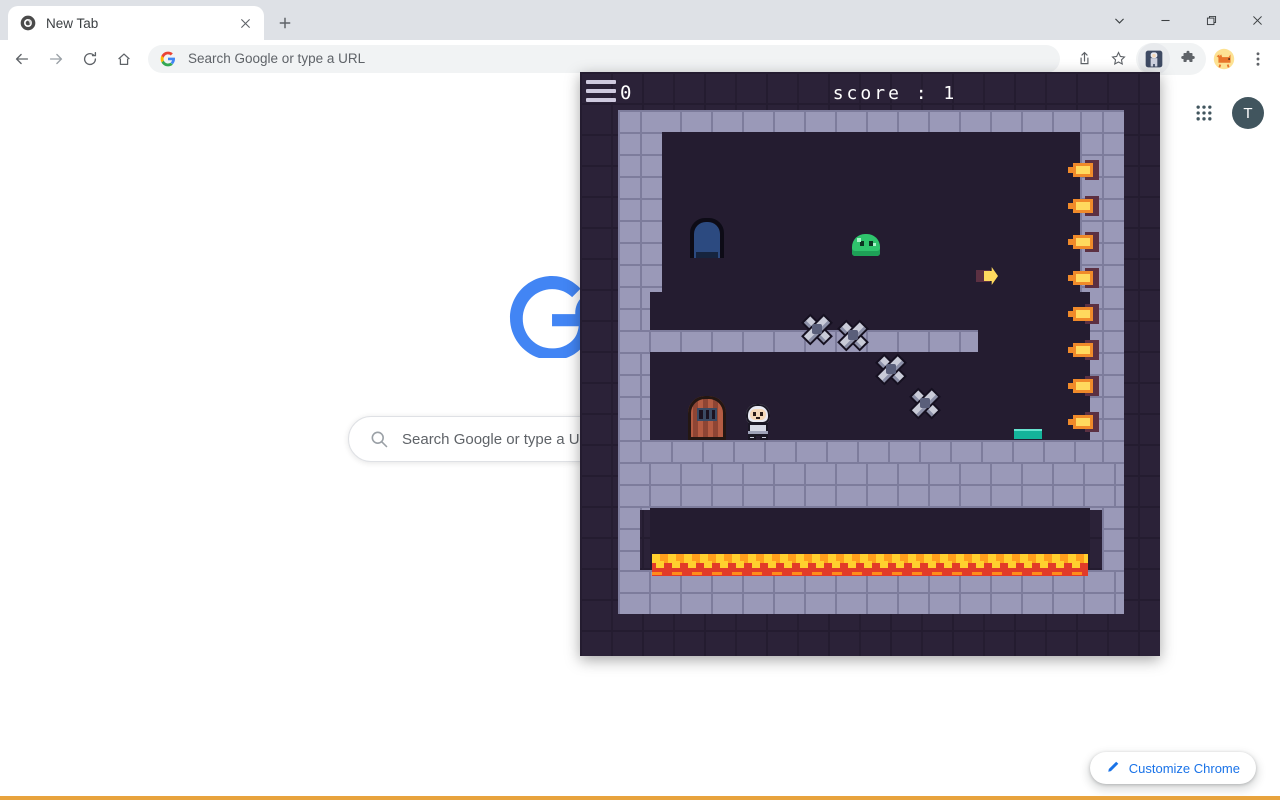 This screenshot has width=1280, height=800. What do you see at coordinates (1165, 20) in the screenshot?
I see `minimize-button` at bounding box center [1165, 20].